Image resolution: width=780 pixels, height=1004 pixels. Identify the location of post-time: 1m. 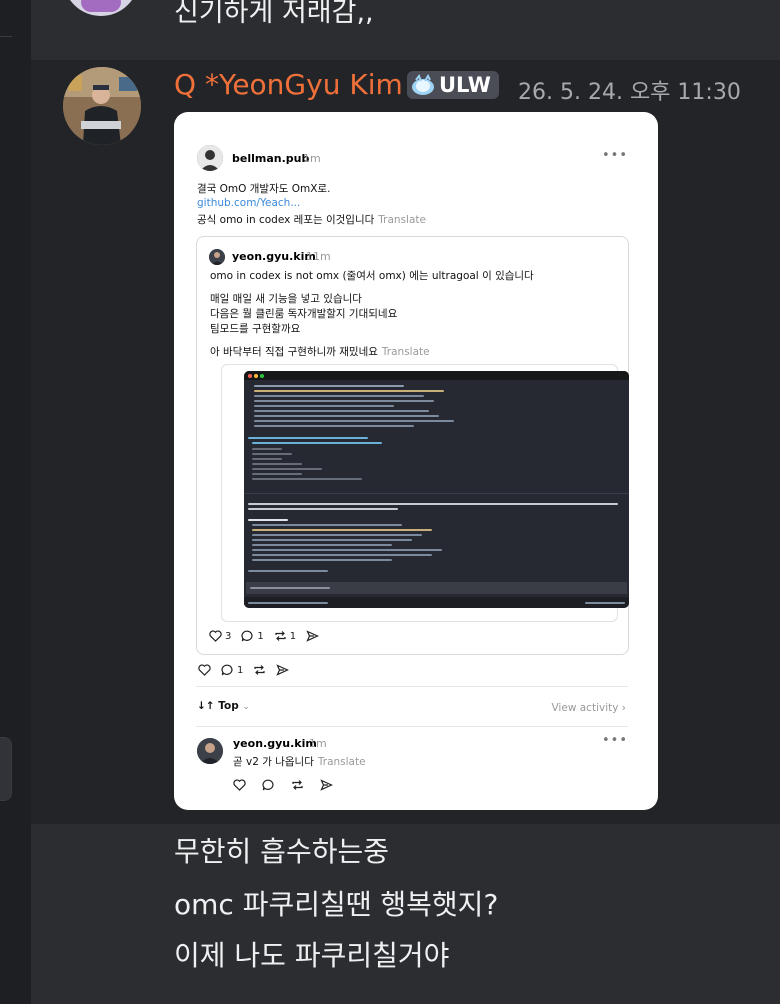
(312, 158).